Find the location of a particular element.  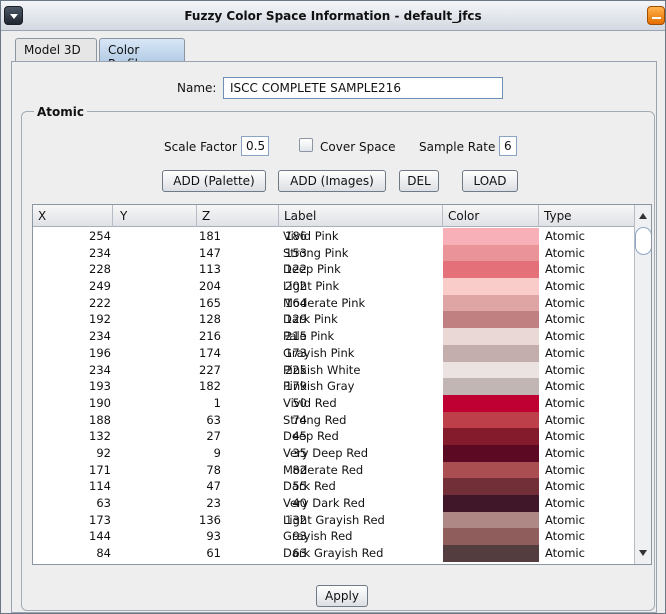

delete-button: DEL is located at coordinates (419, 181).